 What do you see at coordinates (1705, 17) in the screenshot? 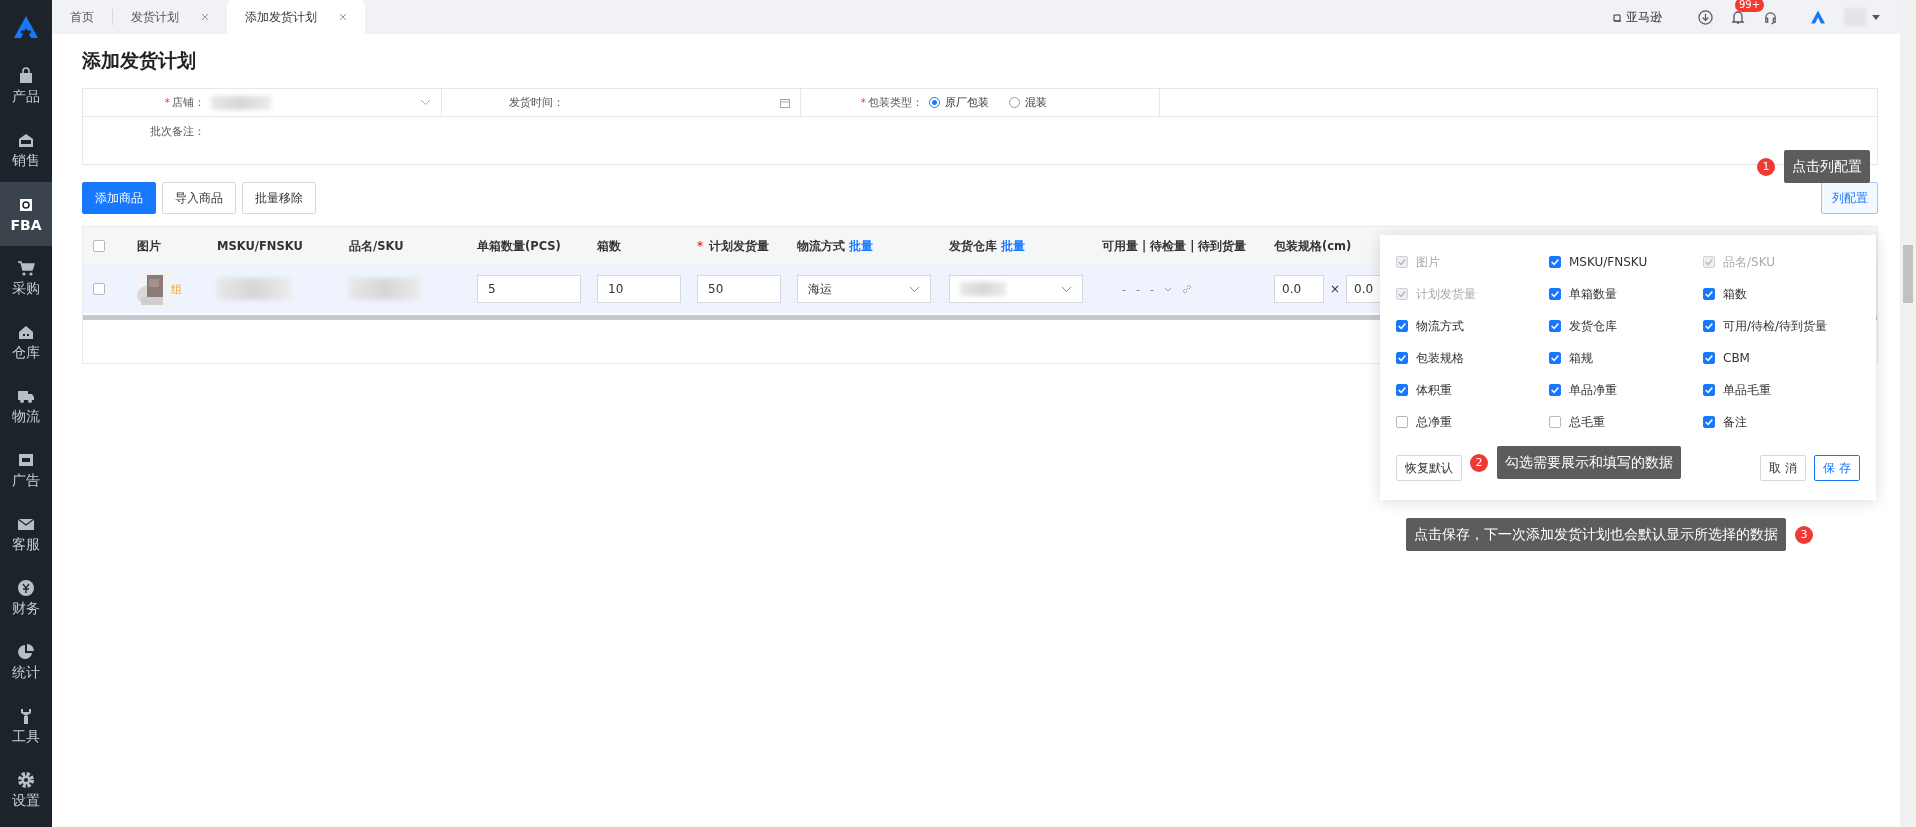
I see `download-icon` at bounding box center [1705, 17].